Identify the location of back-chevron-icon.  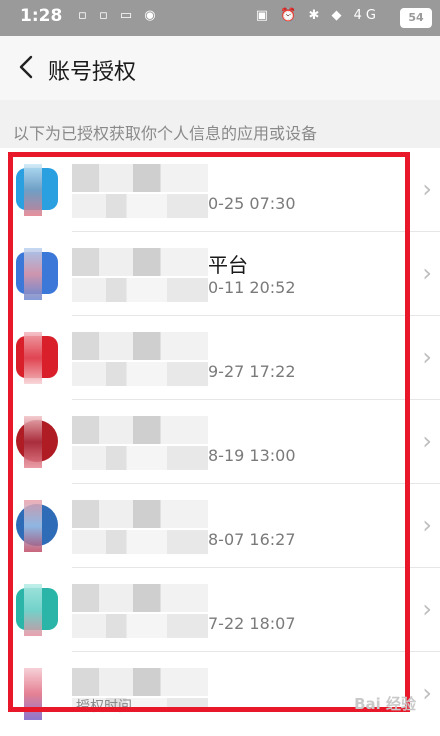
(27, 67).